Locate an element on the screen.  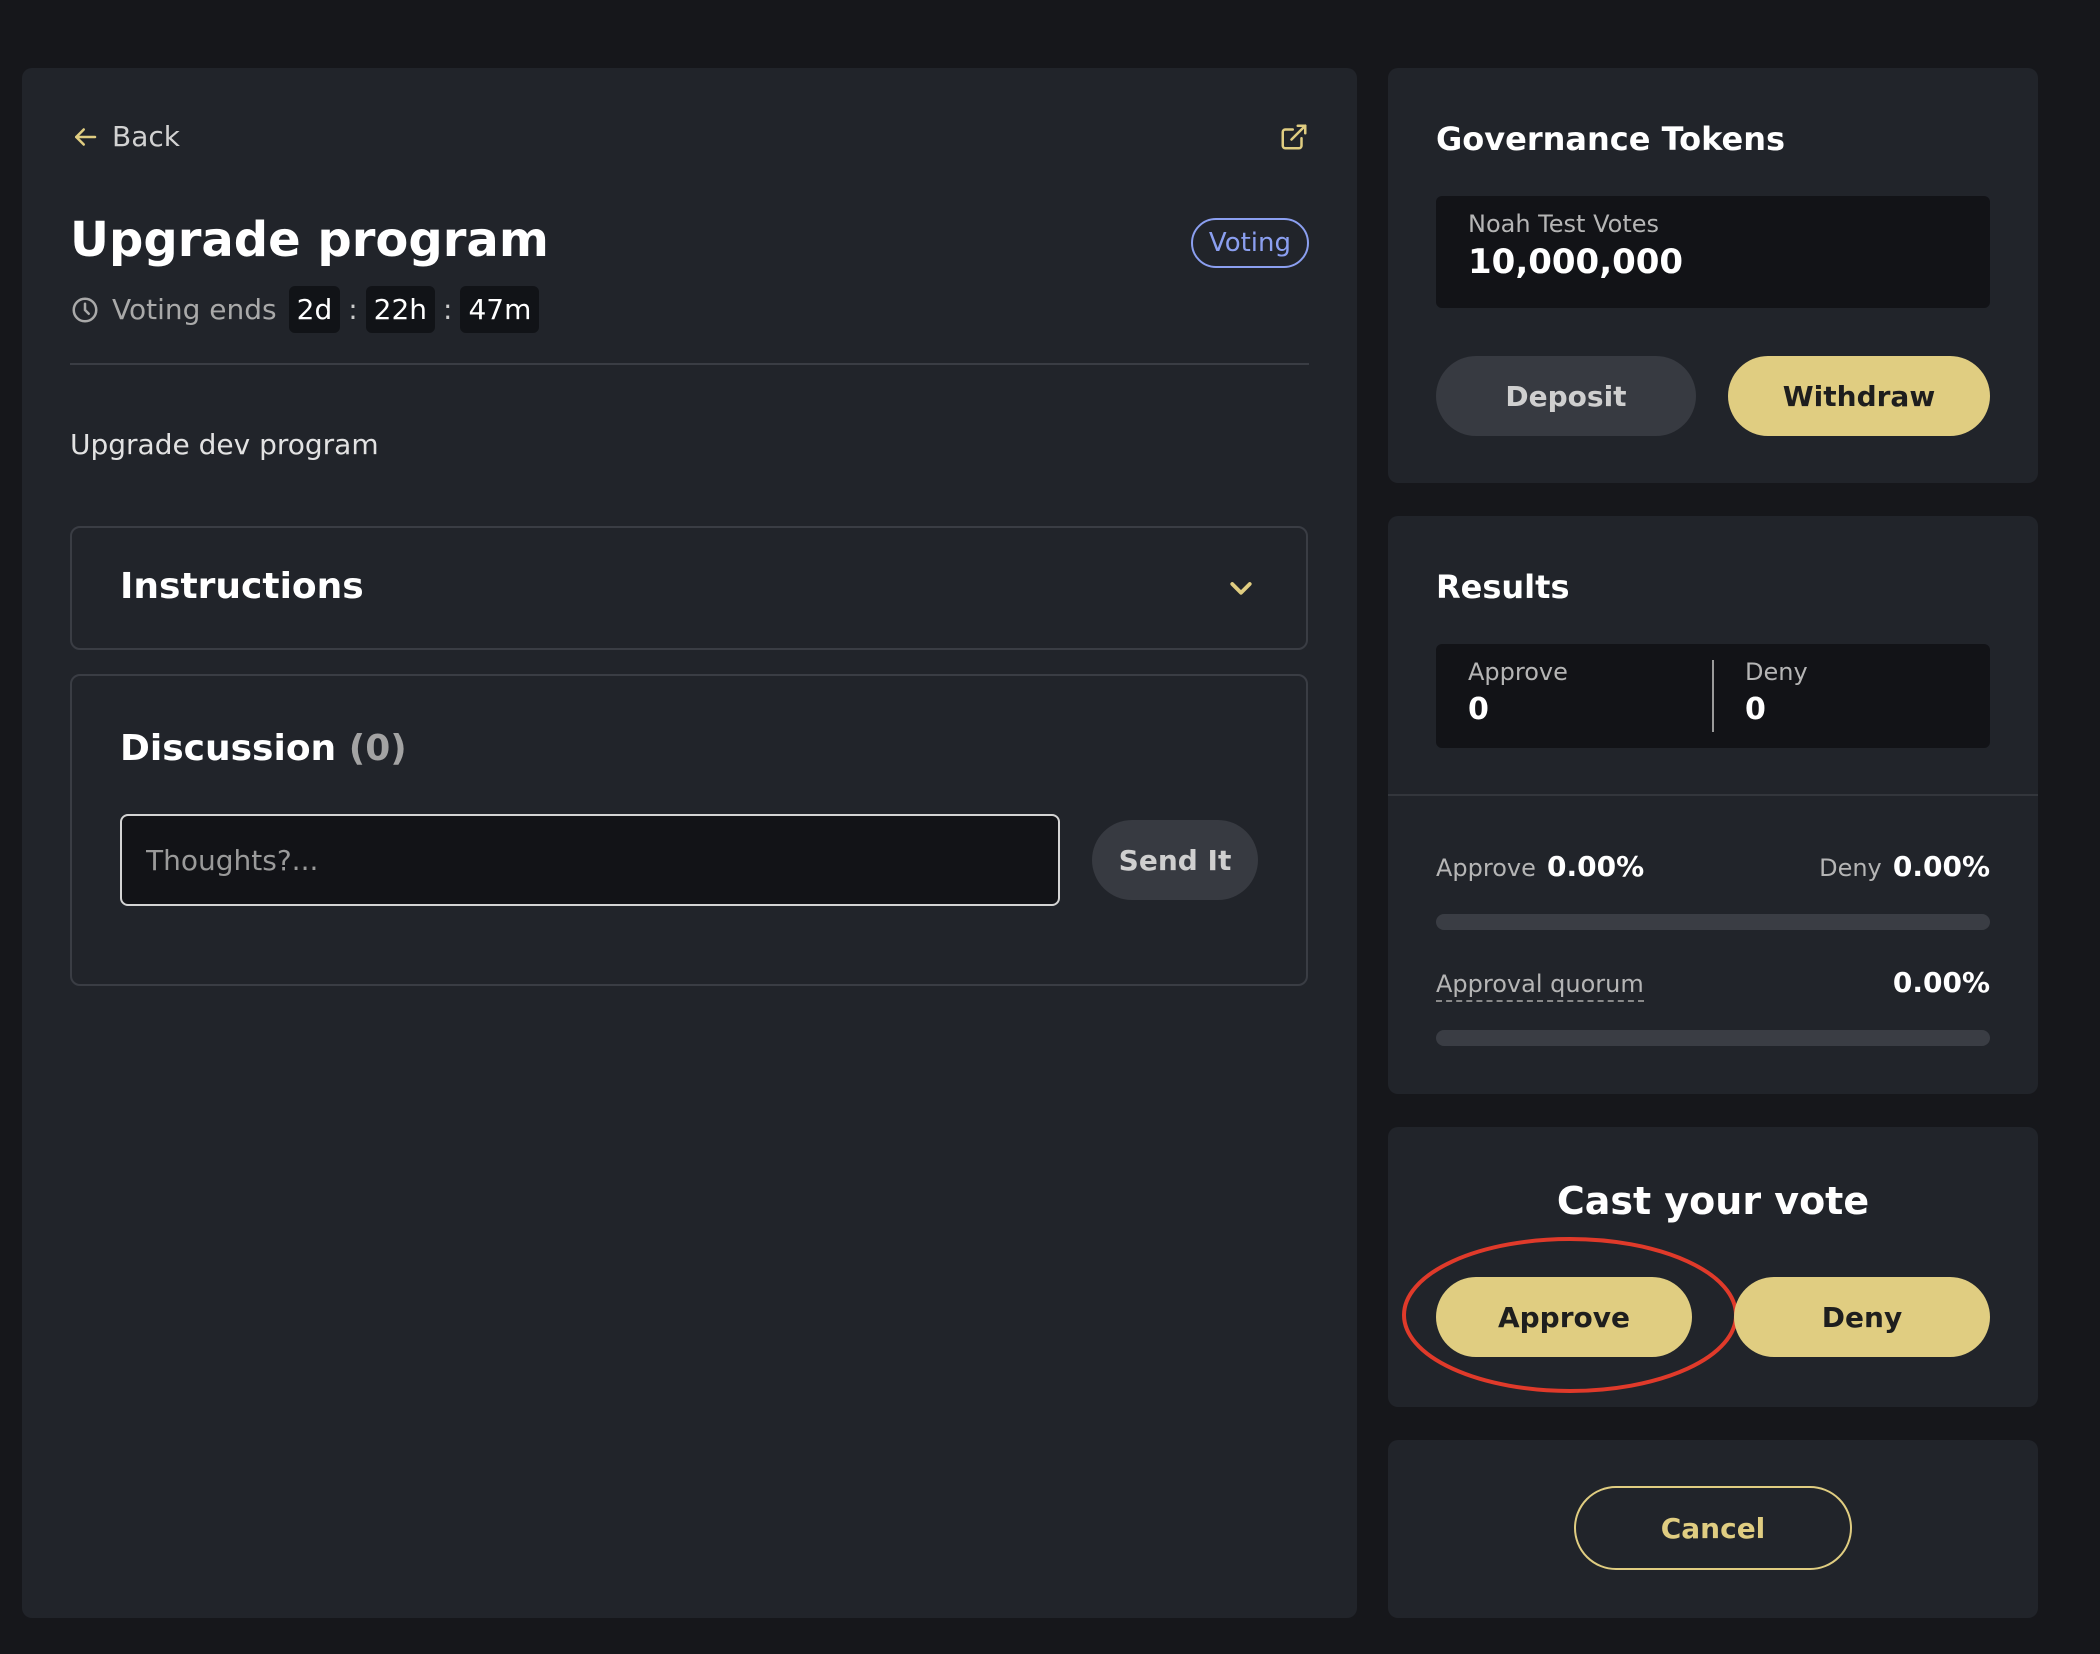
governance-title: Governance Tokens is located at coordinates (1611, 139).